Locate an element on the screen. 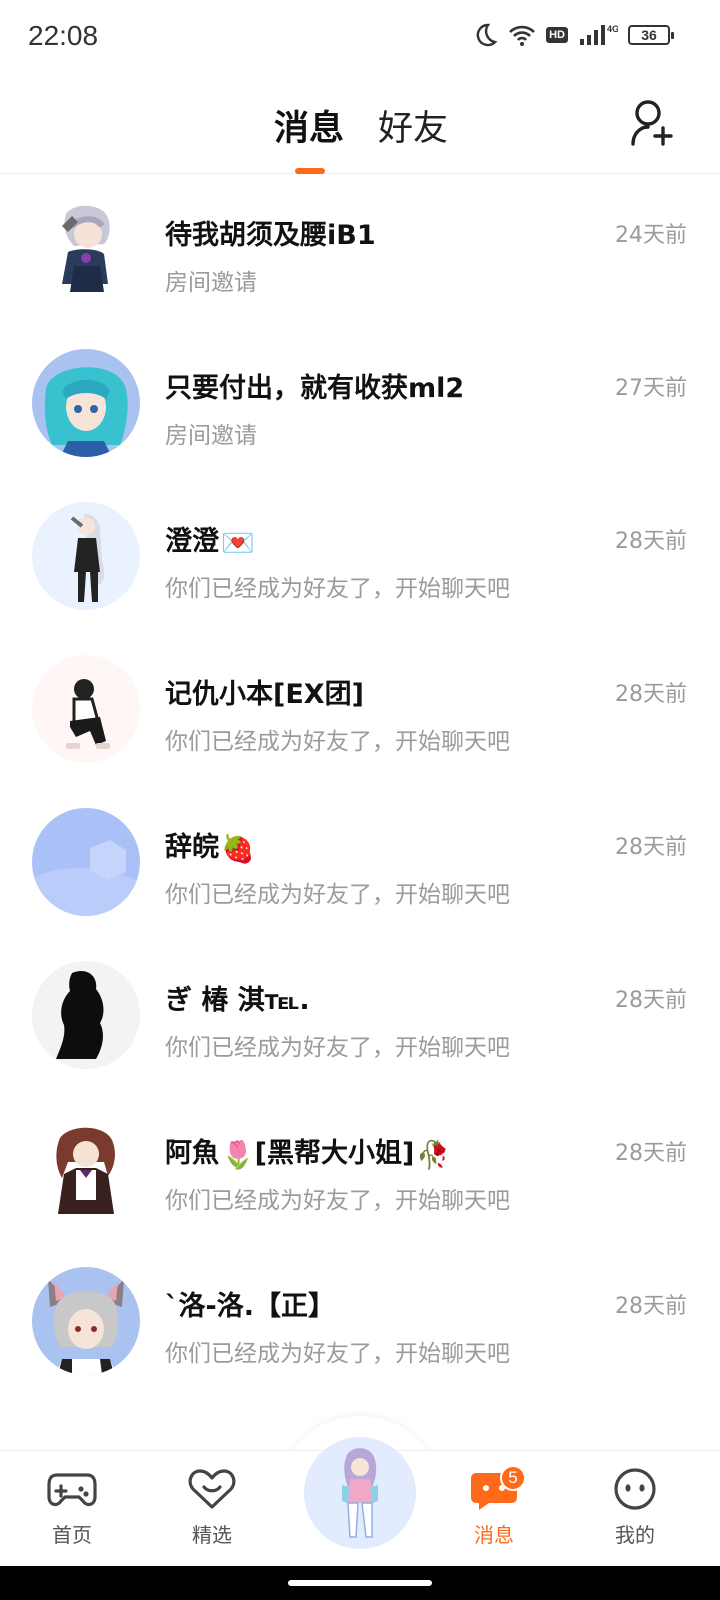  home-indicator is located at coordinates (360, 1583).